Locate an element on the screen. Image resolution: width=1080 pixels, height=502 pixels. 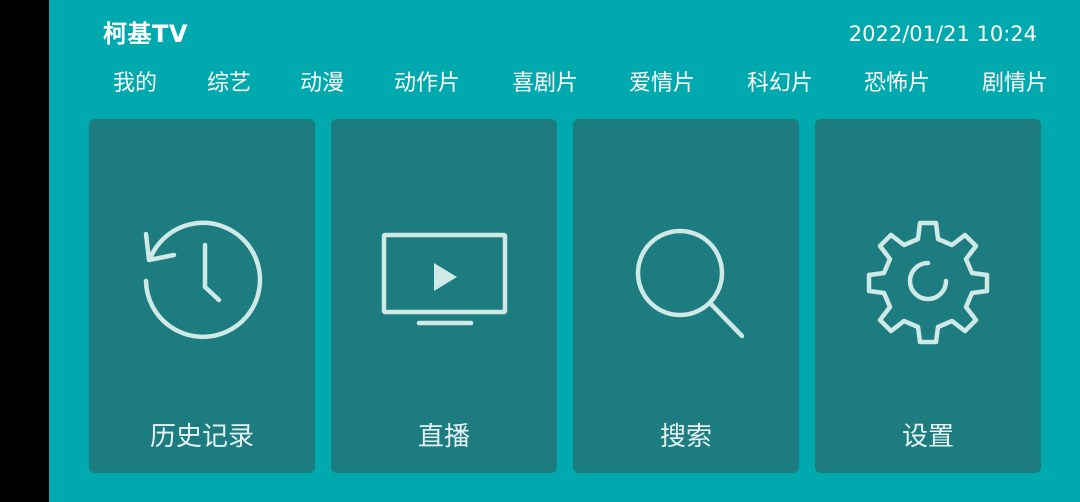
nav-item-drama: 剧情片 is located at coordinates (1015, 84).